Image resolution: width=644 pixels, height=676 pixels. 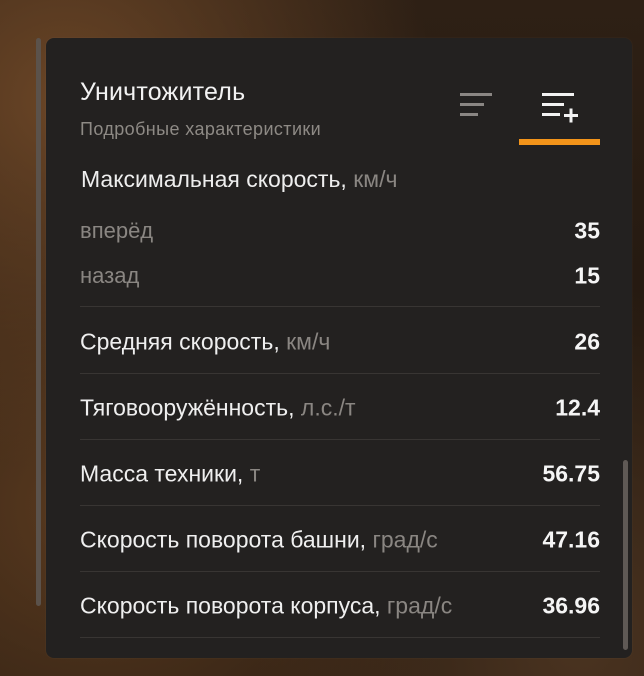 I want to click on stat-row-weight: Масса техники, т 56.75, so click(x=340, y=474).